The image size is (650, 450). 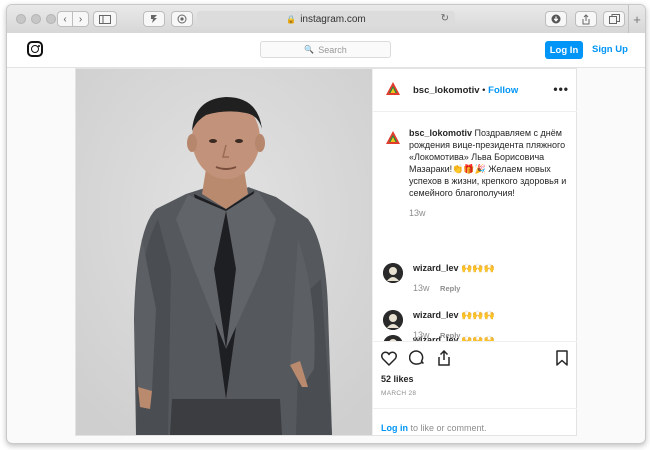 I want to click on new-tab-button: +, so click(x=636, y=19).